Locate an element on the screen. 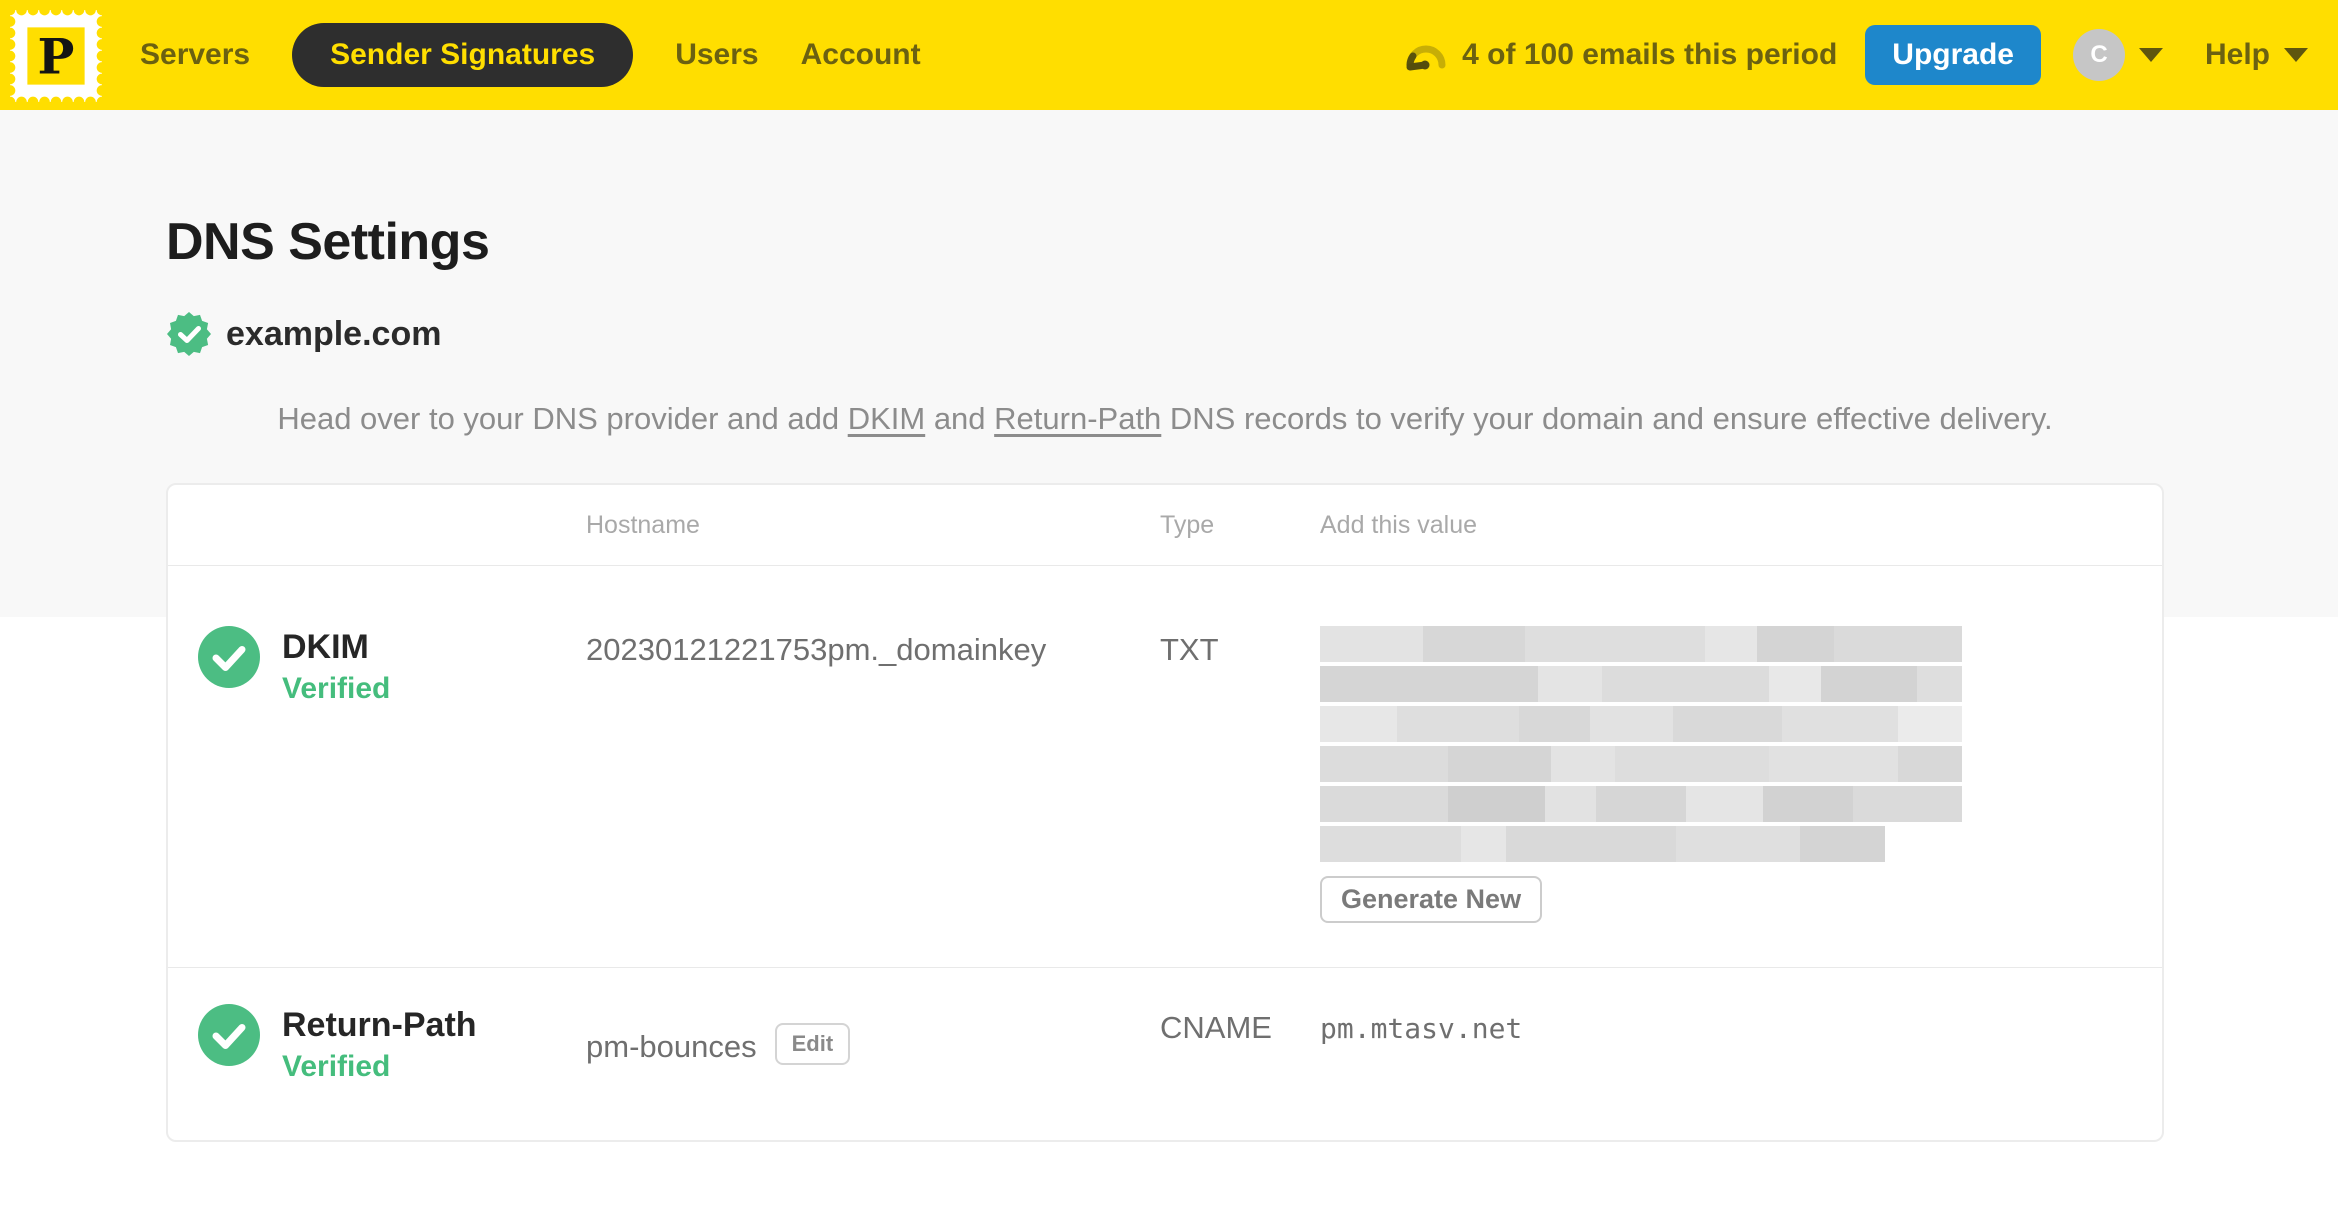 The image size is (2338, 1222). return-path-hostname-cell: pm-bounces Edit is located at coordinates (873, 1044).